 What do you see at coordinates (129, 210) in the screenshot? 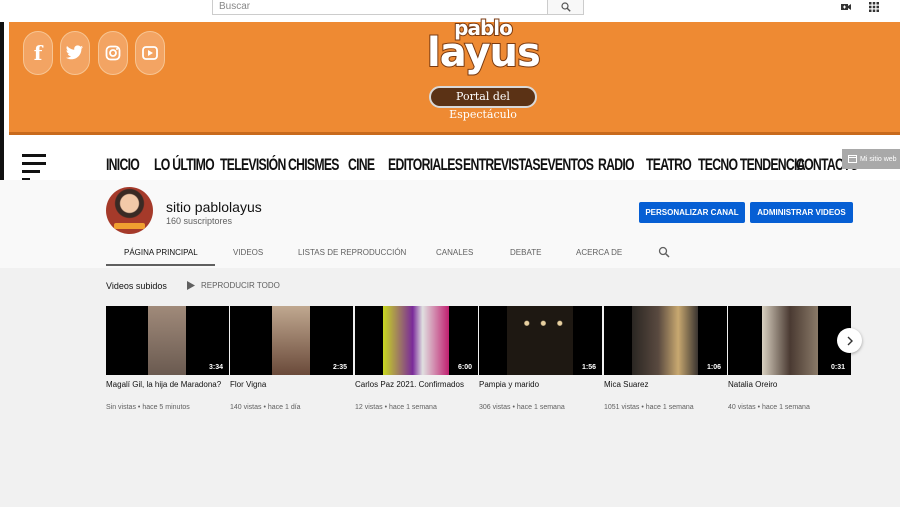
I see `avatar` at bounding box center [129, 210].